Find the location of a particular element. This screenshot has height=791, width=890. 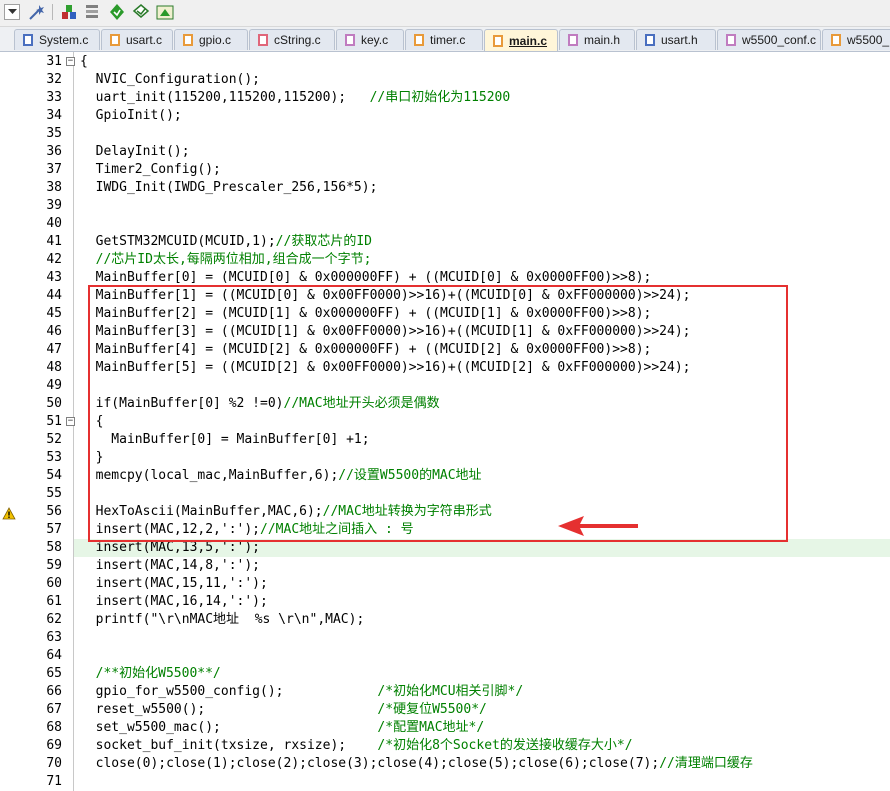

code-line: 68 set_w5500_mac(); /*配置MAC地址*/ is located at coordinates (445, 728).